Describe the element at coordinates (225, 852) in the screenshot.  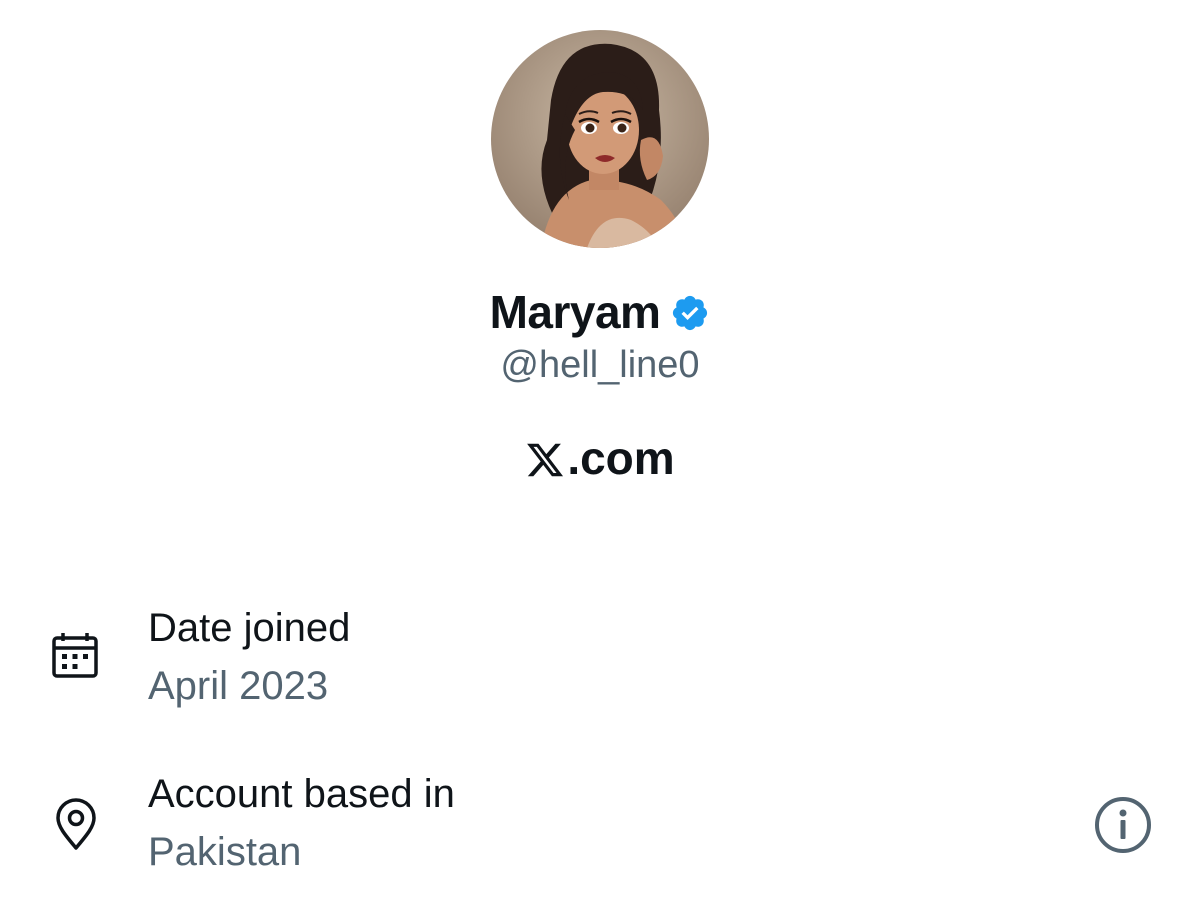
I see `account-based-in-value: Pakistan` at that location.